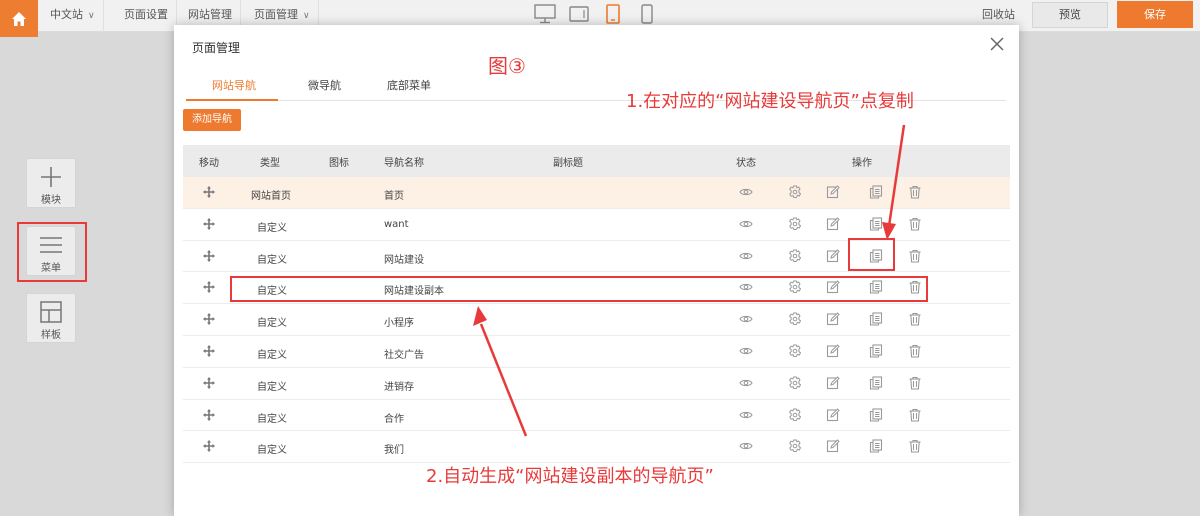  I want to click on close-icon, so click(997, 44).